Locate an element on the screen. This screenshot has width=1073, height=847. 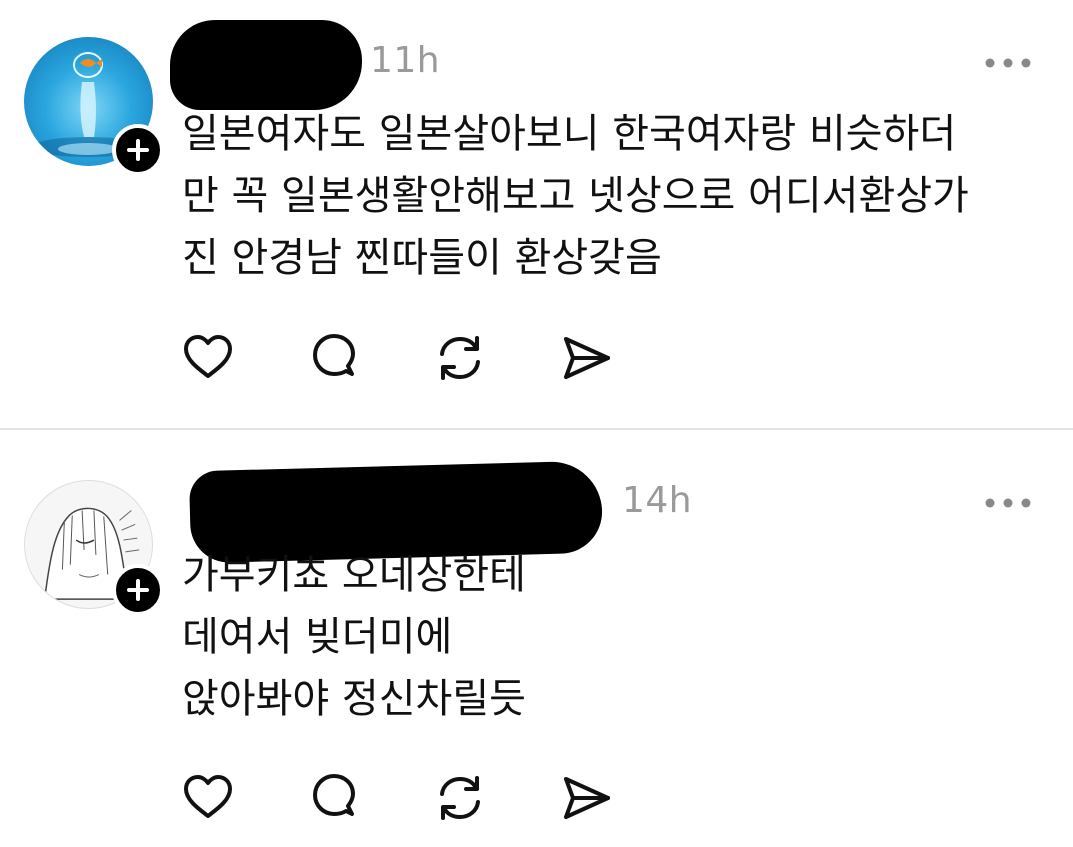
post-text-line: 진 안경남 찐따들이 환상갖음 is located at coordinates (422, 258).